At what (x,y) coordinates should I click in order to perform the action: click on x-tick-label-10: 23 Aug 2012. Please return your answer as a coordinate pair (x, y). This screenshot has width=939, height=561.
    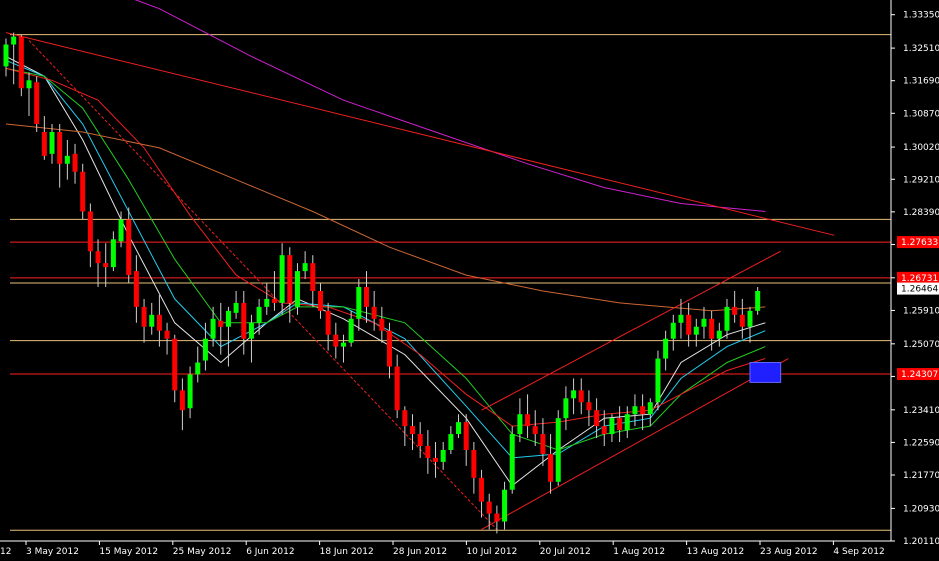
    Looking at the image, I should click on (789, 552).